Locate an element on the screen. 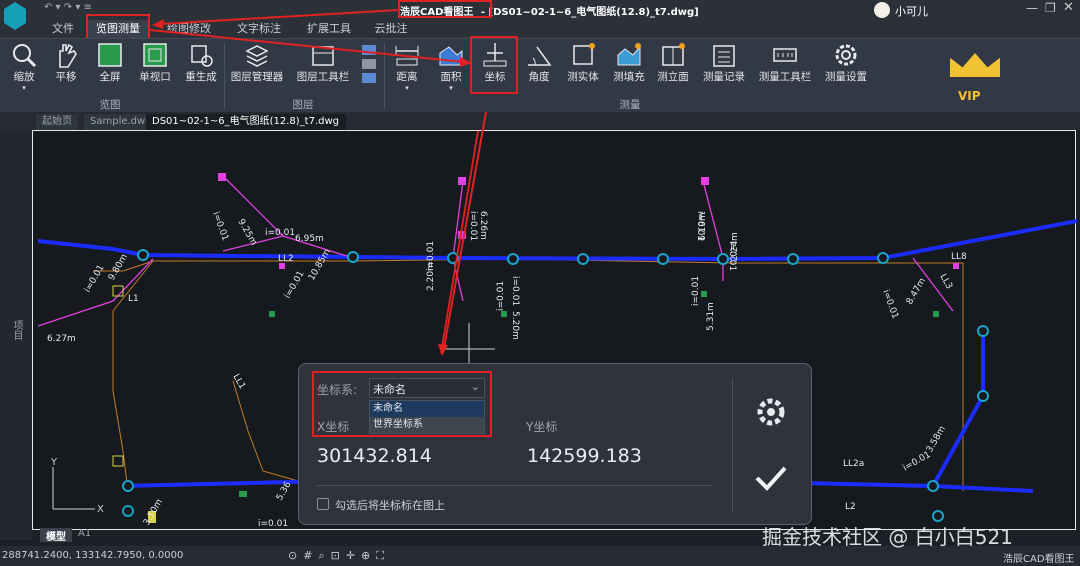  measure-toolbar-button: 测量工具栏 is located at coordinates (785, 62).